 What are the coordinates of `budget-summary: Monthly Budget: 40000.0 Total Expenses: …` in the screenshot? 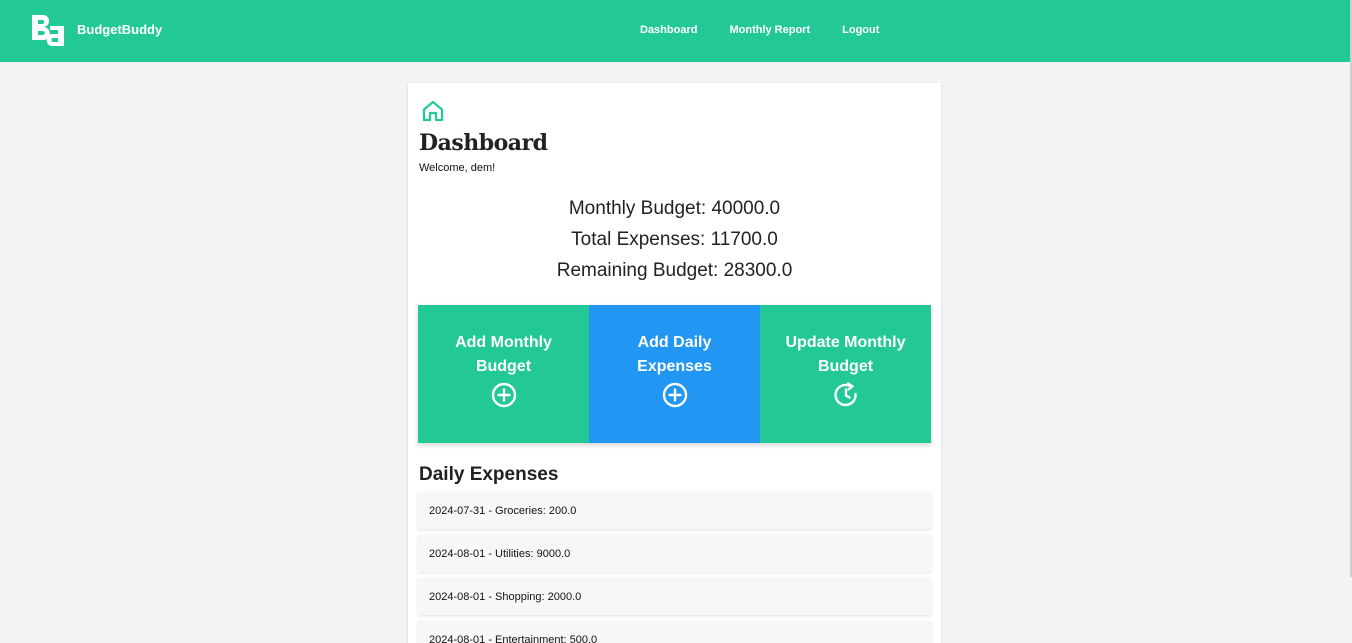 It's located at (674, 242).